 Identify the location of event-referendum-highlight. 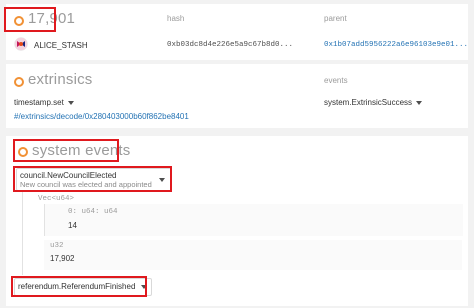
(79, 286).